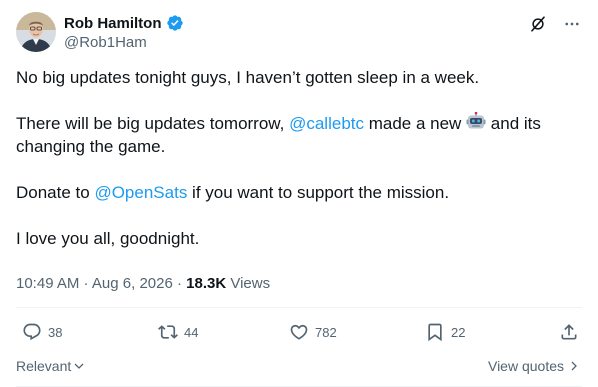  I want to click on tweet-meta: 10:49 AM · Aug 6, 2026 · 18.3K Views, so click(143, 283).